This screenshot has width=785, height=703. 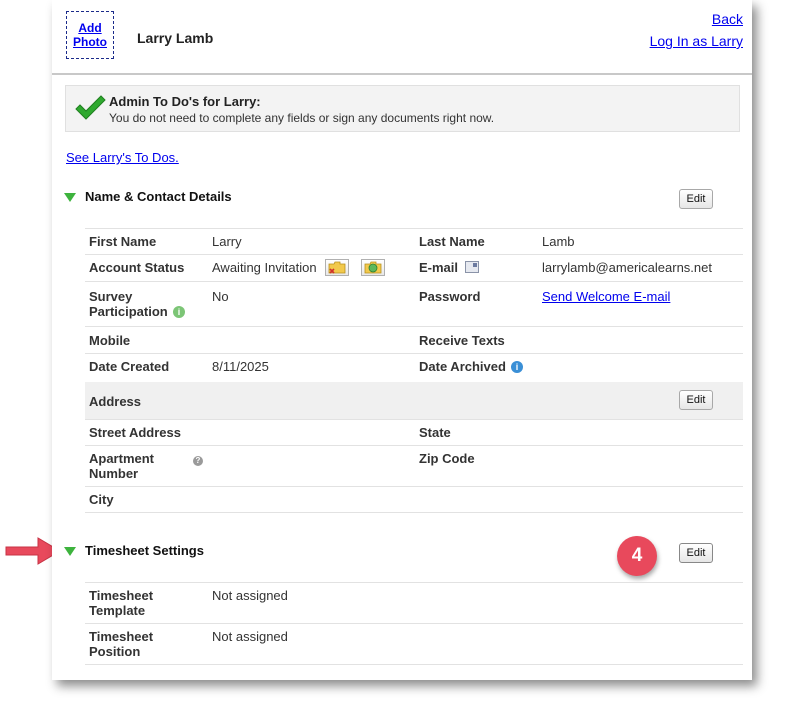 I want to click on header-divider, so click(x=402, y=74).